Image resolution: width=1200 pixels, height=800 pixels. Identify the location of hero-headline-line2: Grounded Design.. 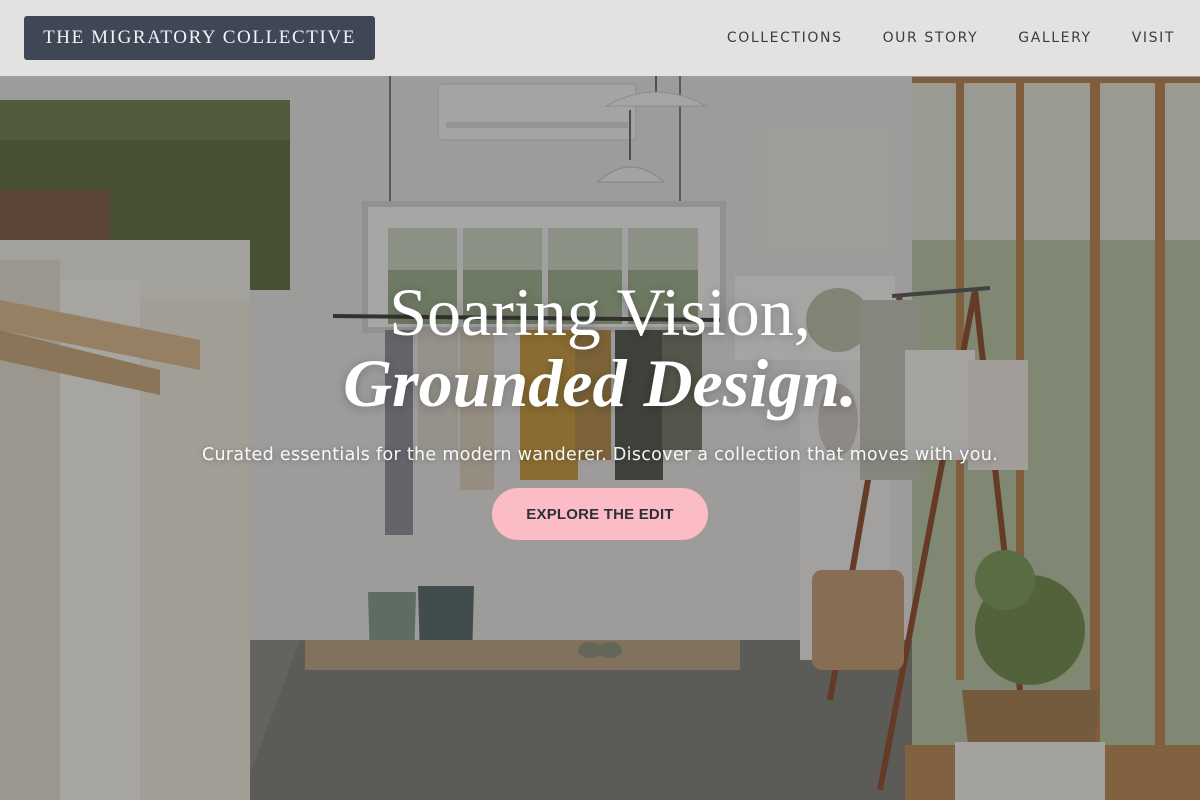
(600, 383).